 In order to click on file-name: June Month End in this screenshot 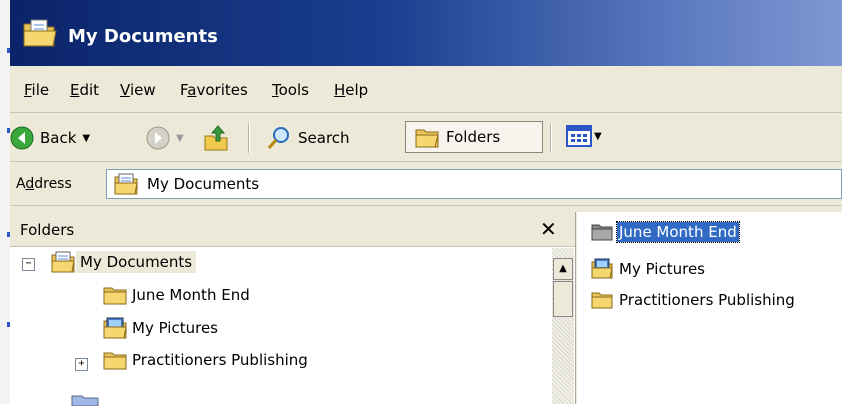, I will do `click(678, 232)`.